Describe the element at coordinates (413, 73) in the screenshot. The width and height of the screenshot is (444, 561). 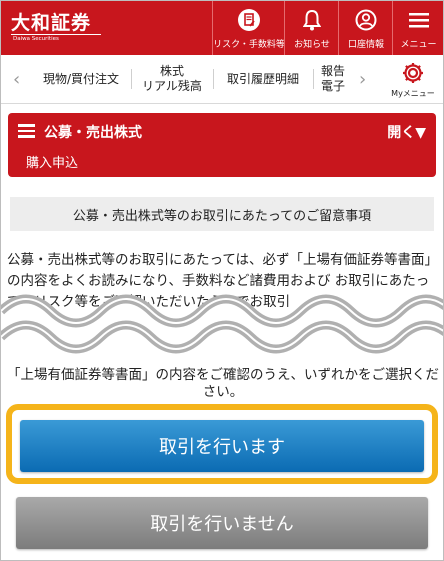
I see `gear-icon` at that location.